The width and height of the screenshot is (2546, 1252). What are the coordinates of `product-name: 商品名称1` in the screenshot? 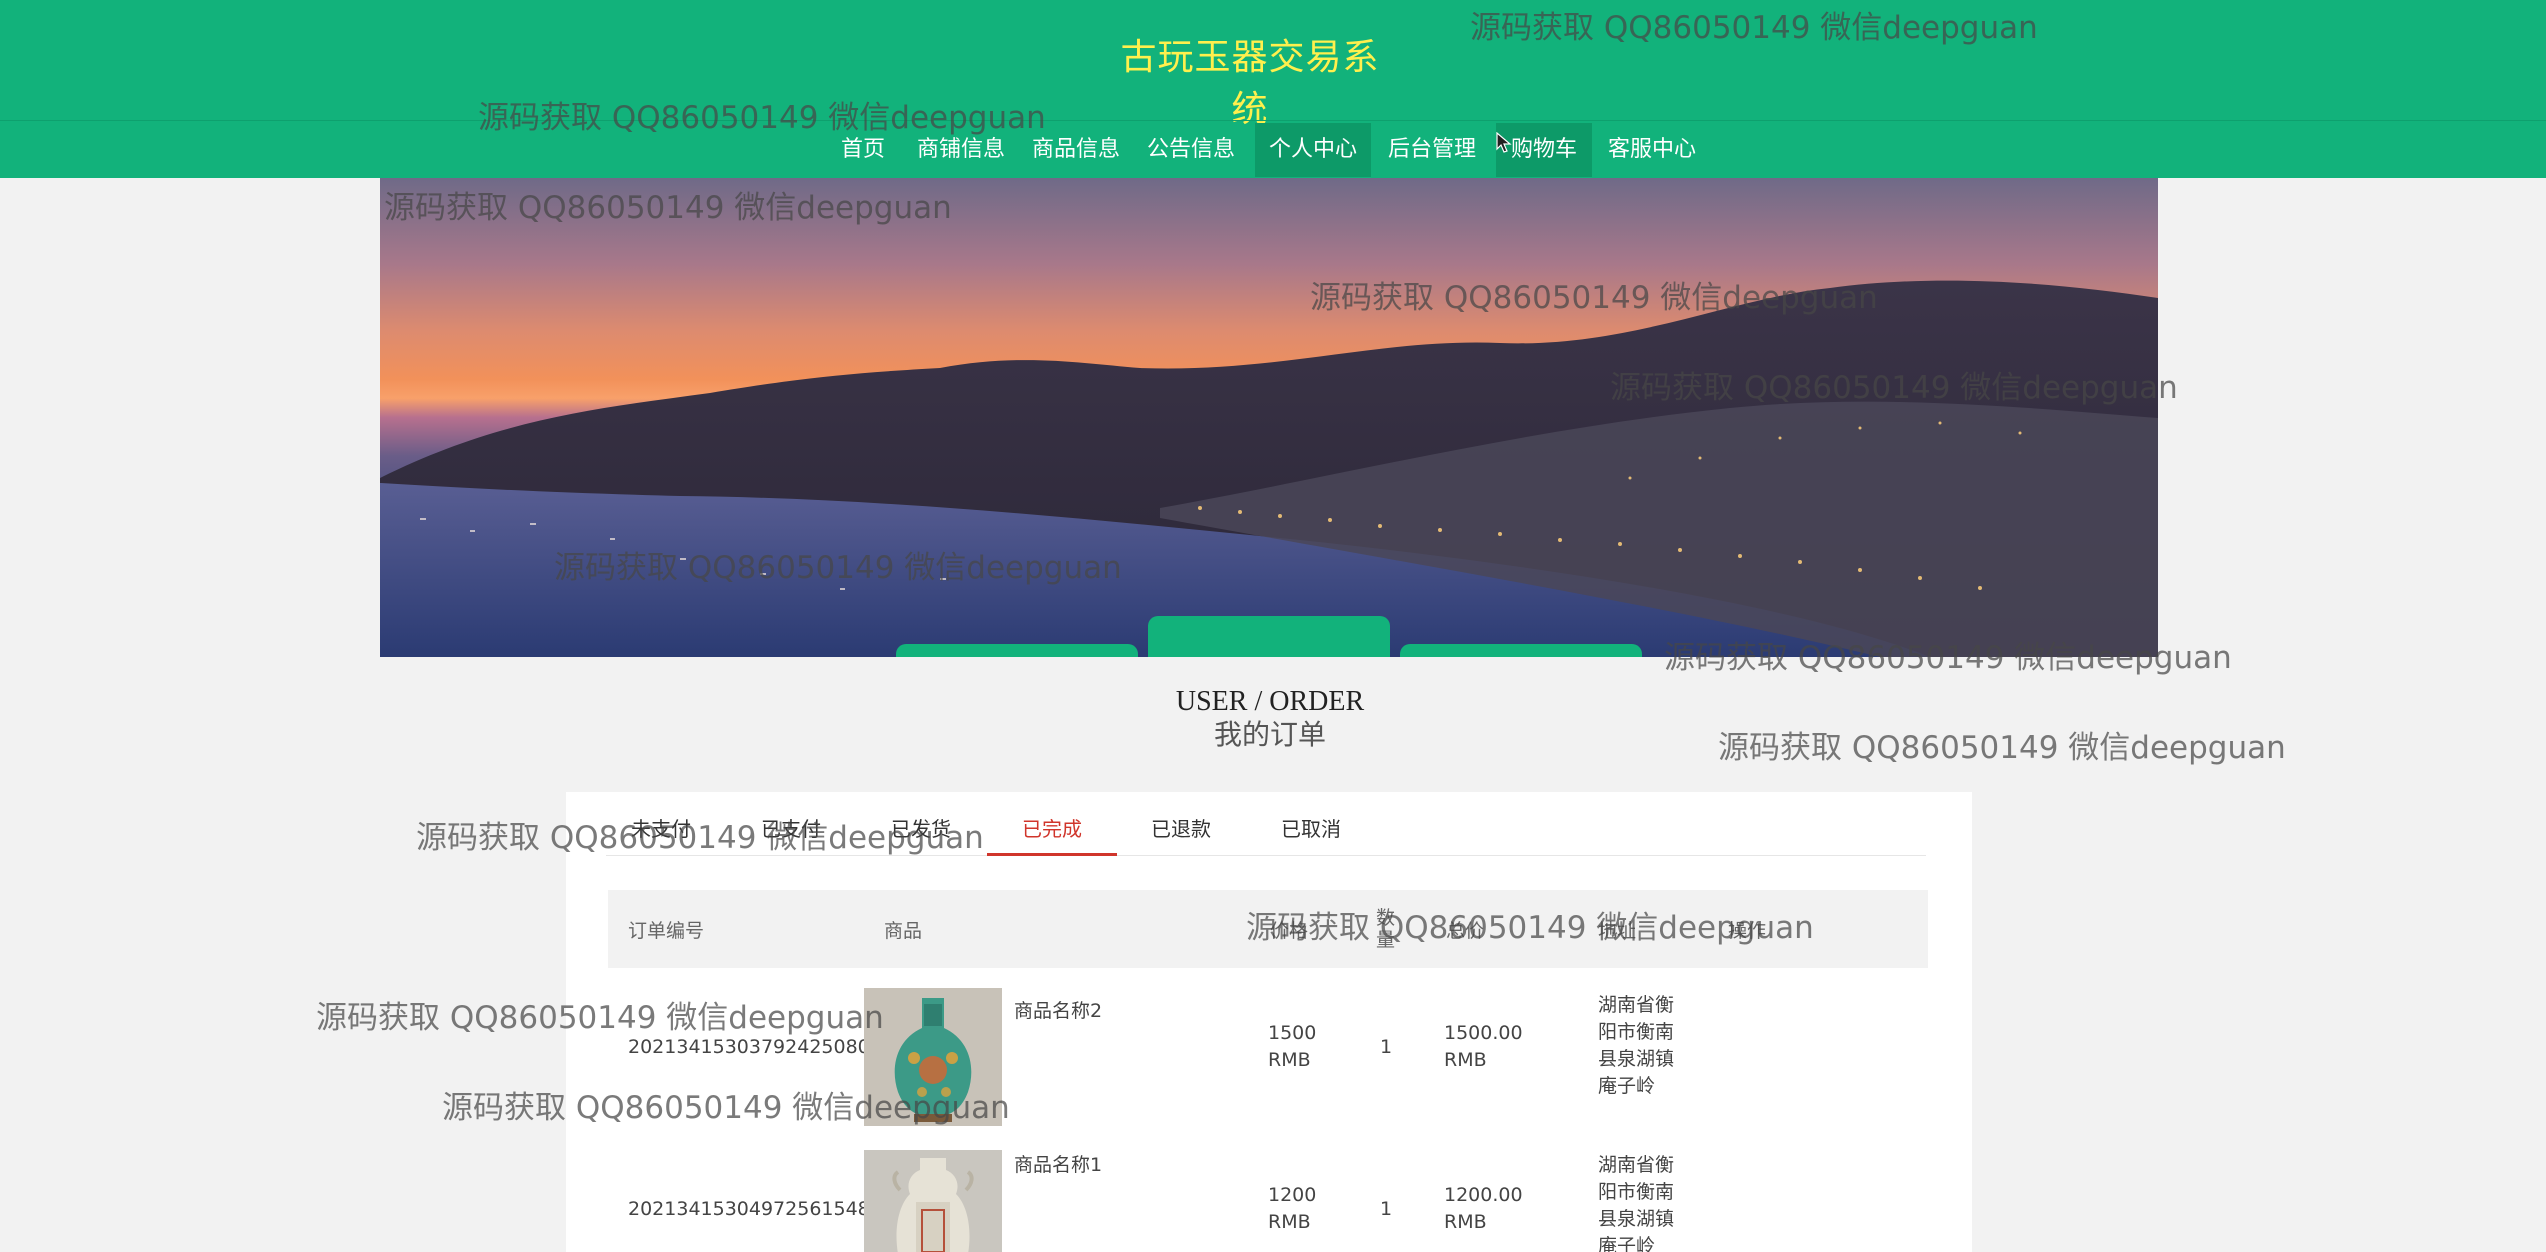 It's located at (1058, 1165).